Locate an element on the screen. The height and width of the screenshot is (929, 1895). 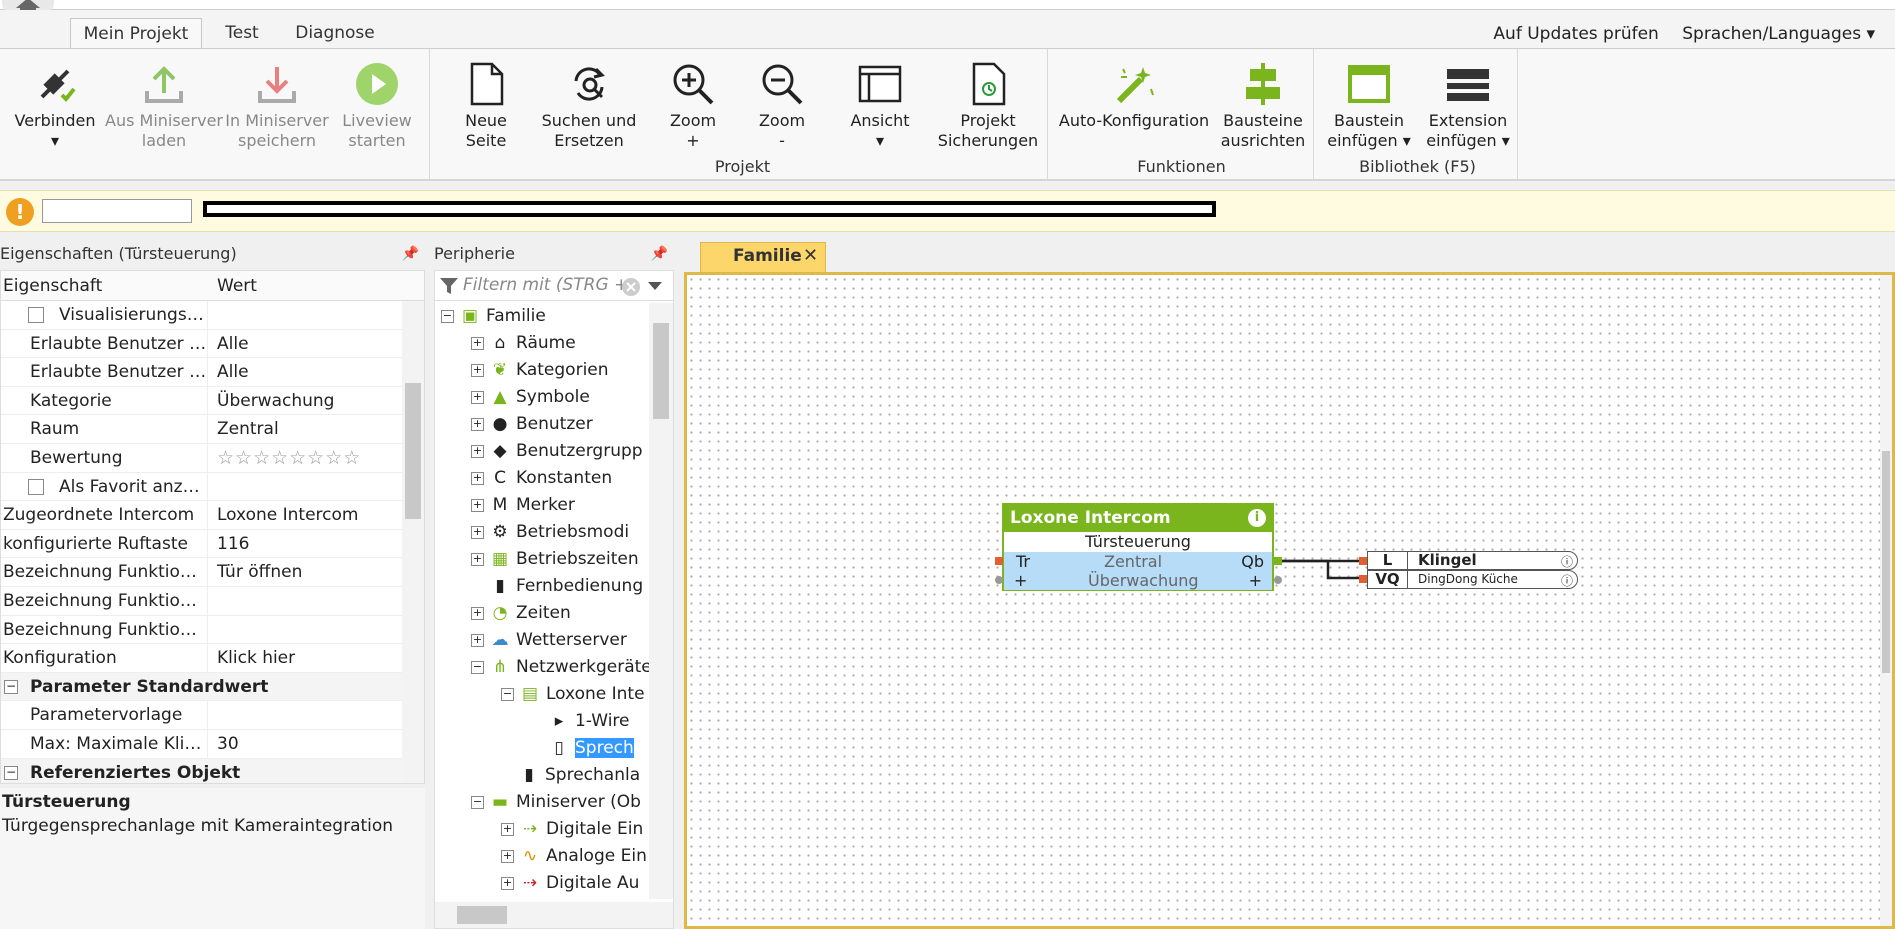
block-category: Überwachung is located at coordinates (1143, 580).